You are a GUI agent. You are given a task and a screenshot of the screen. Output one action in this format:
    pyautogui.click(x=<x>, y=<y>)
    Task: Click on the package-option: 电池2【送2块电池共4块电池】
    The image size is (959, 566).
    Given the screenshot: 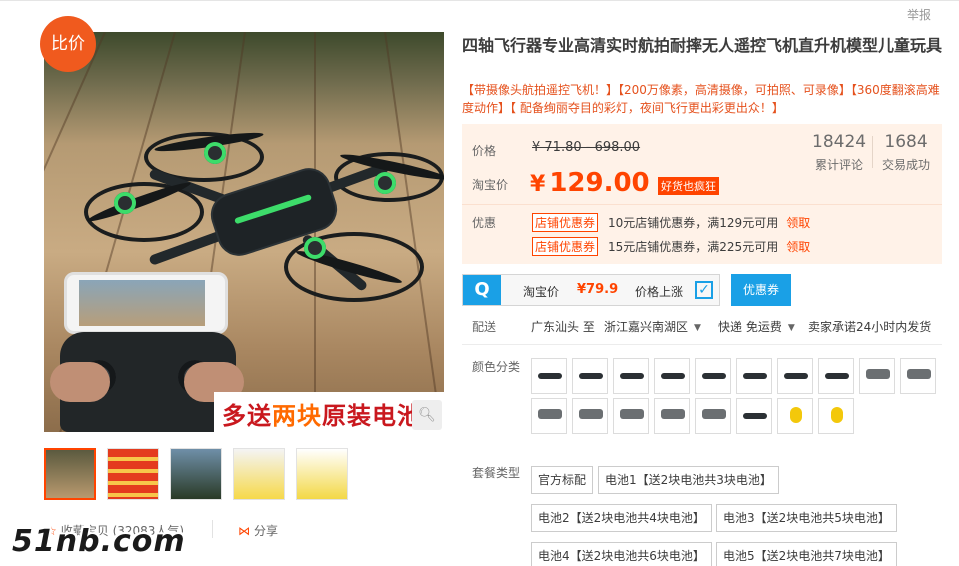 What is the action you would take?
    pyautogui.click(x=621, y=518)
    